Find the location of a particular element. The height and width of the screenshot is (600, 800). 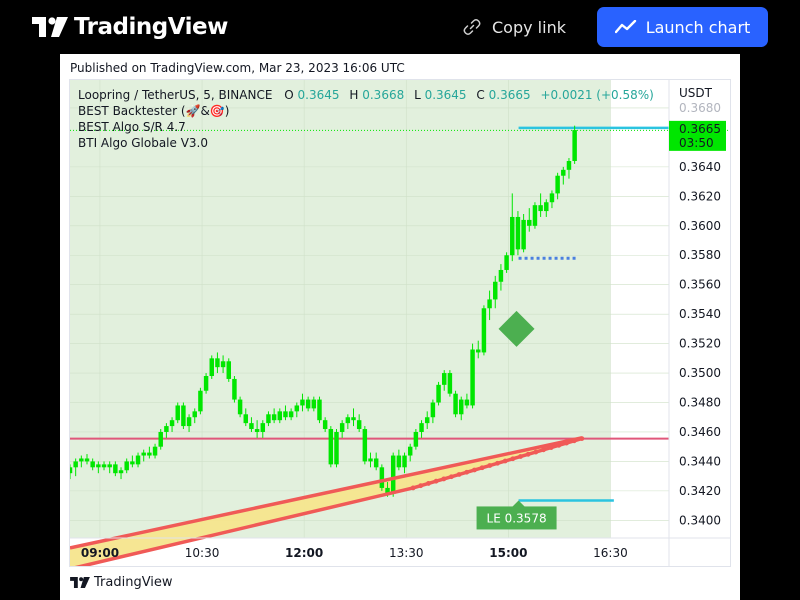

indicator-label-3: BTI Algo Globale V3.0 is located at coordinates (143, 143).